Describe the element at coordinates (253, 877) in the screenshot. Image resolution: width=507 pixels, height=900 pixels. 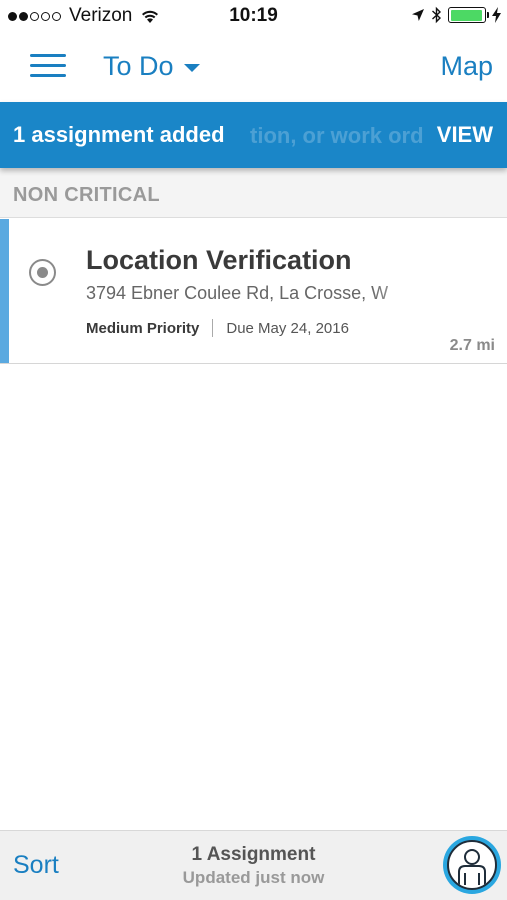
I see `updated-status: Updated just now` at that location.